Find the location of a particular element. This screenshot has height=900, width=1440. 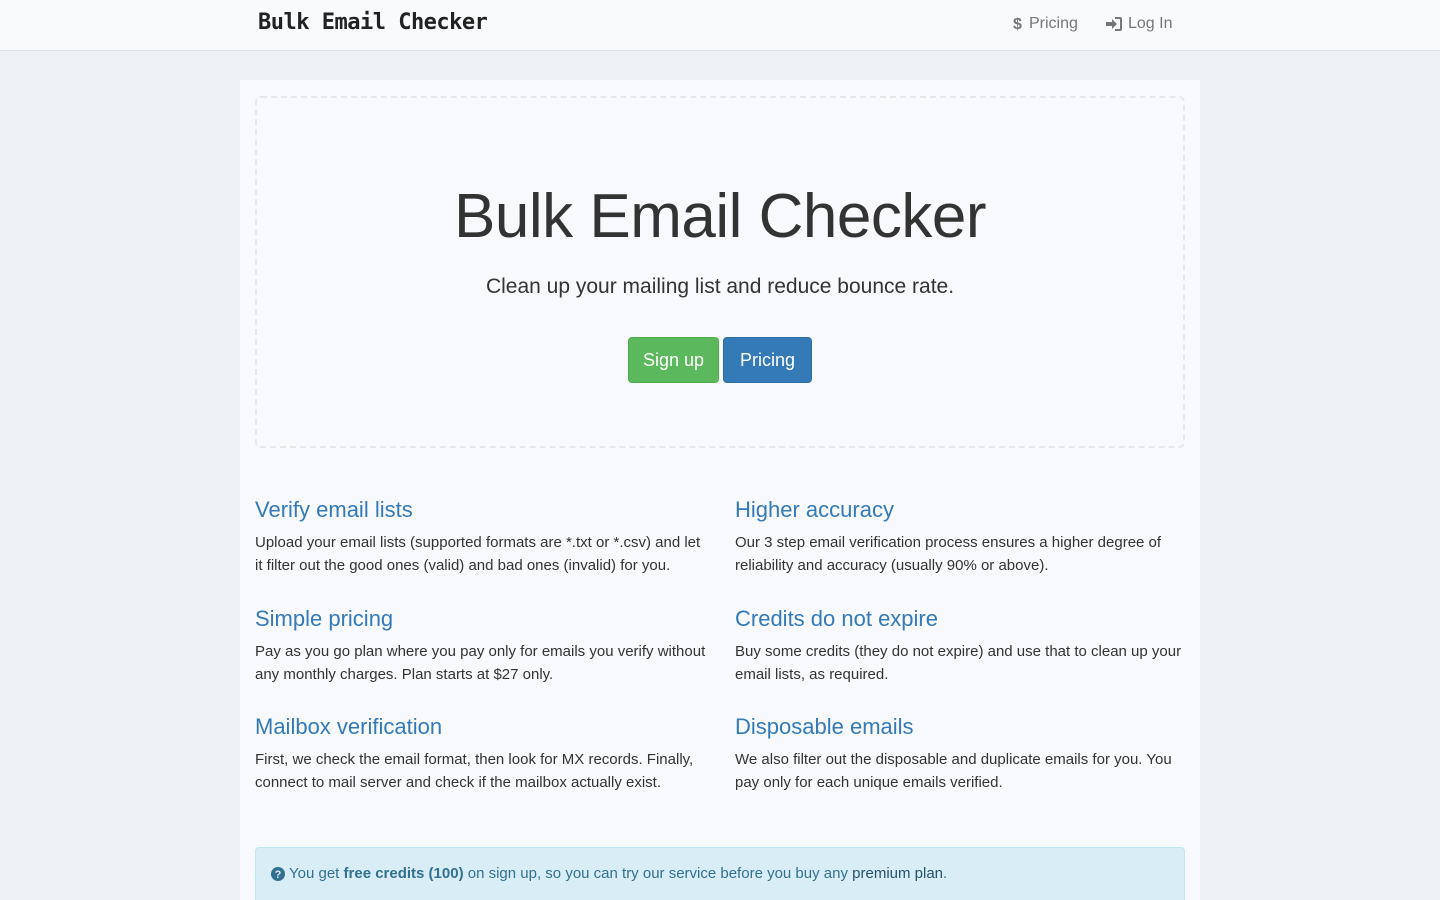

alert-free-credits: free credits (100) is located at coordinates (403, 873).